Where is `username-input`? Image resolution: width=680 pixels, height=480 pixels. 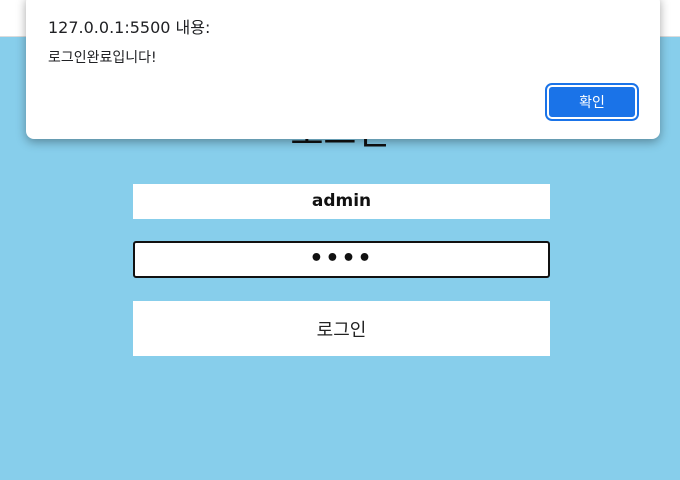 username-input is located at coordinates (341, 201).